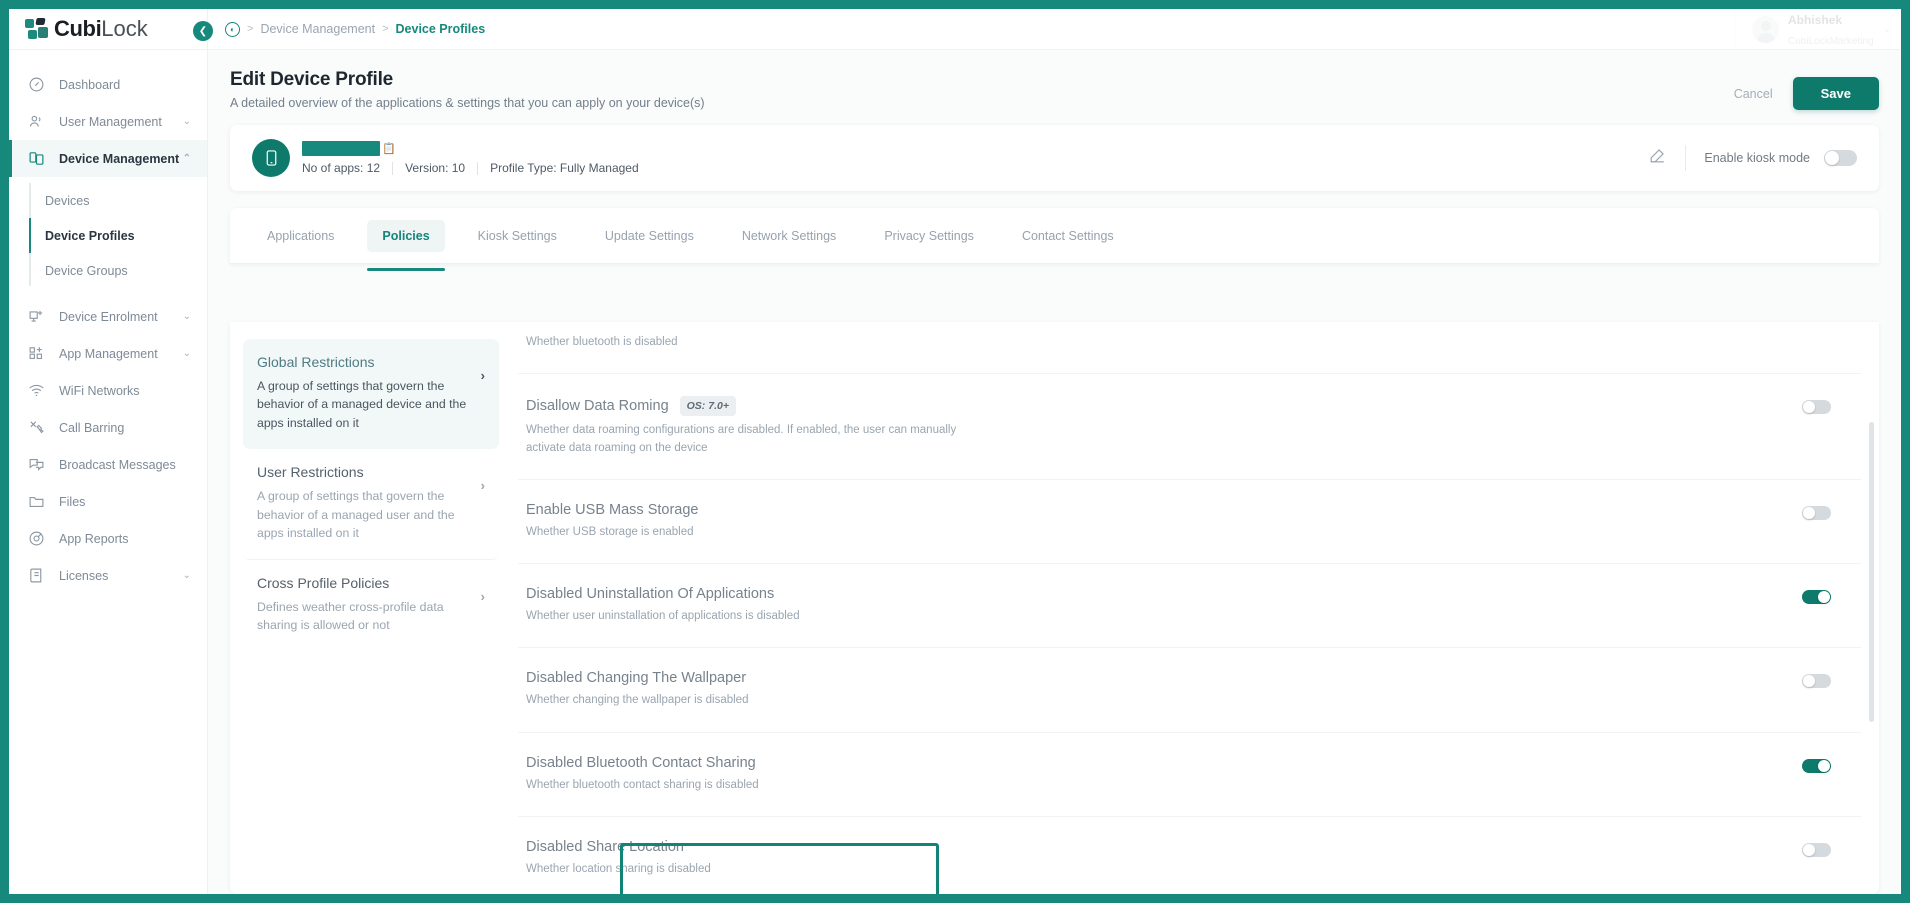 The image size is (1910, 903). Describe the element at coordinates (108, 29) in the screenshot. I see `app-logo: CubiLock` at that location.